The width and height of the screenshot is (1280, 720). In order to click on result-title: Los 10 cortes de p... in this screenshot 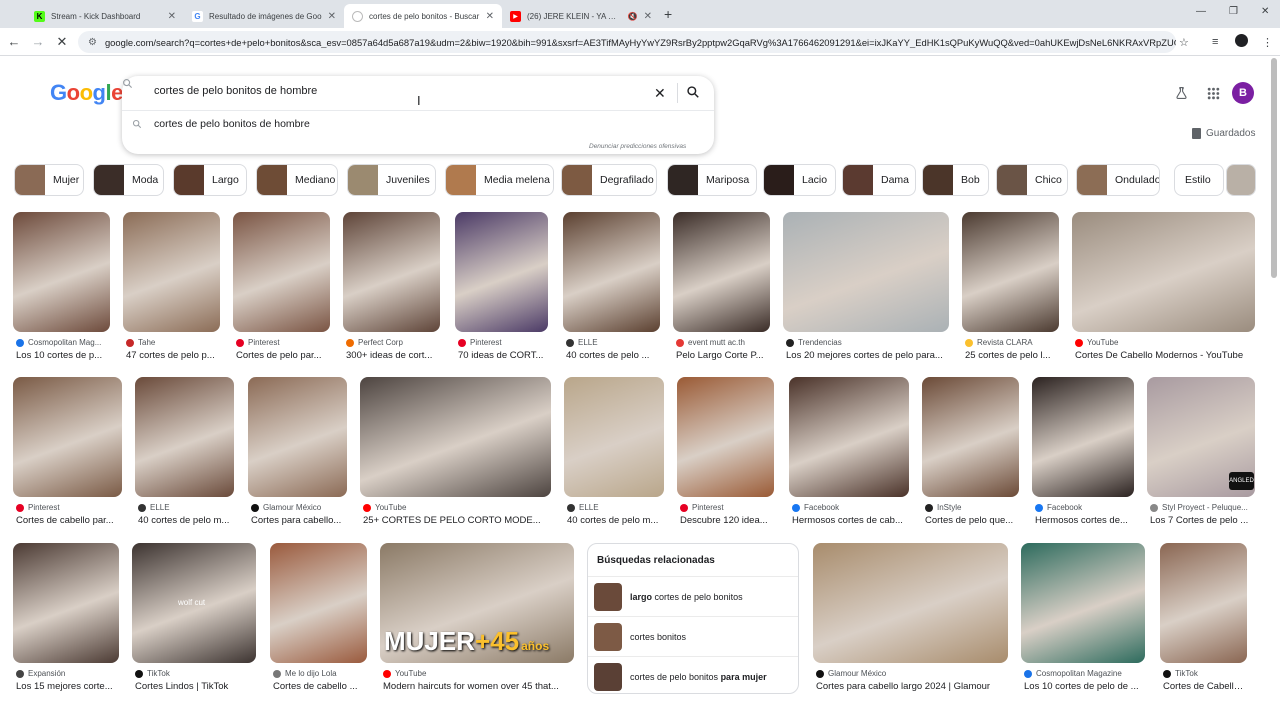, I will do `click(63, 355)`.